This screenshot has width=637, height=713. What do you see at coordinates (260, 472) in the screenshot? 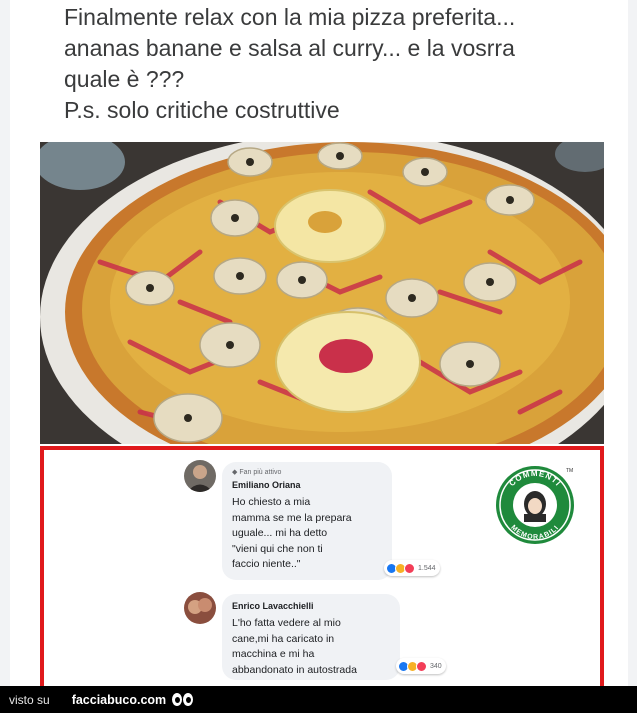
I see `top-fan-label: Fan più attivo` at bounding box center [260, 472].